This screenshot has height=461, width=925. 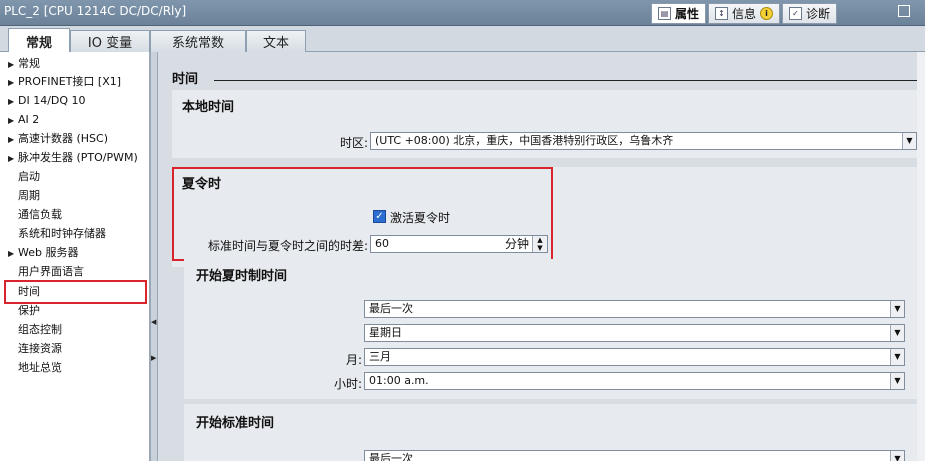 I want to click on info-list-icon: ↕, so click(x=722, y=13).